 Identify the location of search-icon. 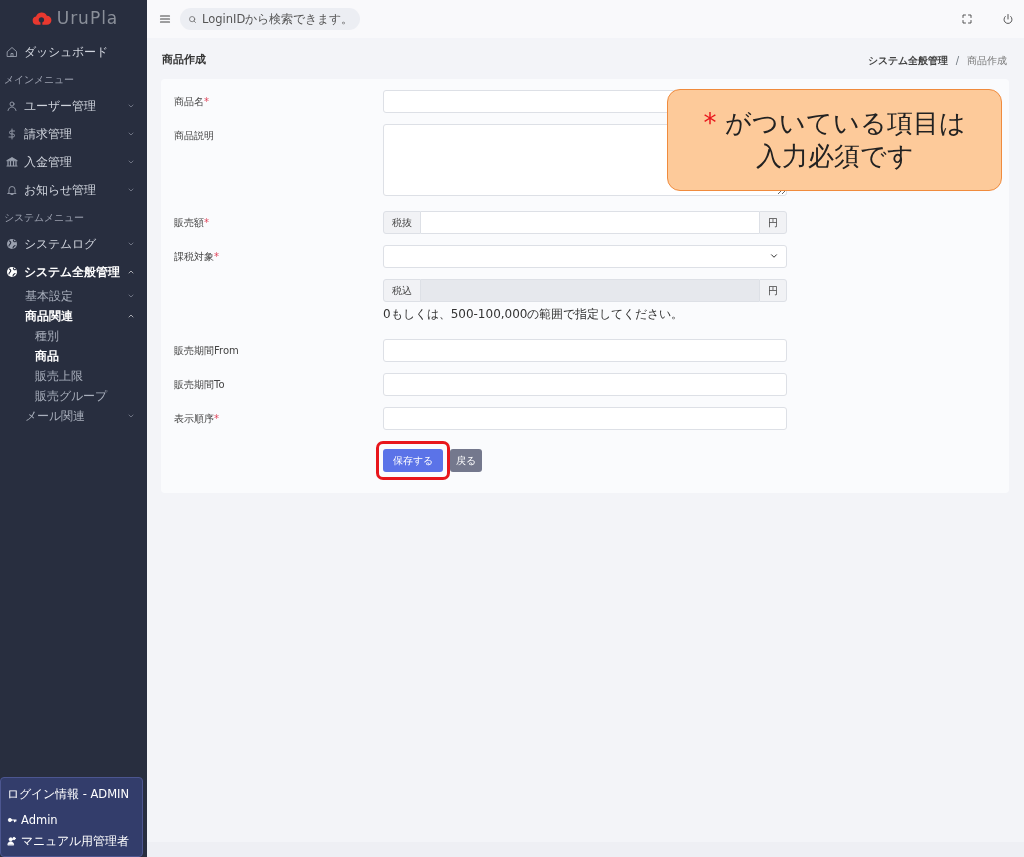
(192, 19).